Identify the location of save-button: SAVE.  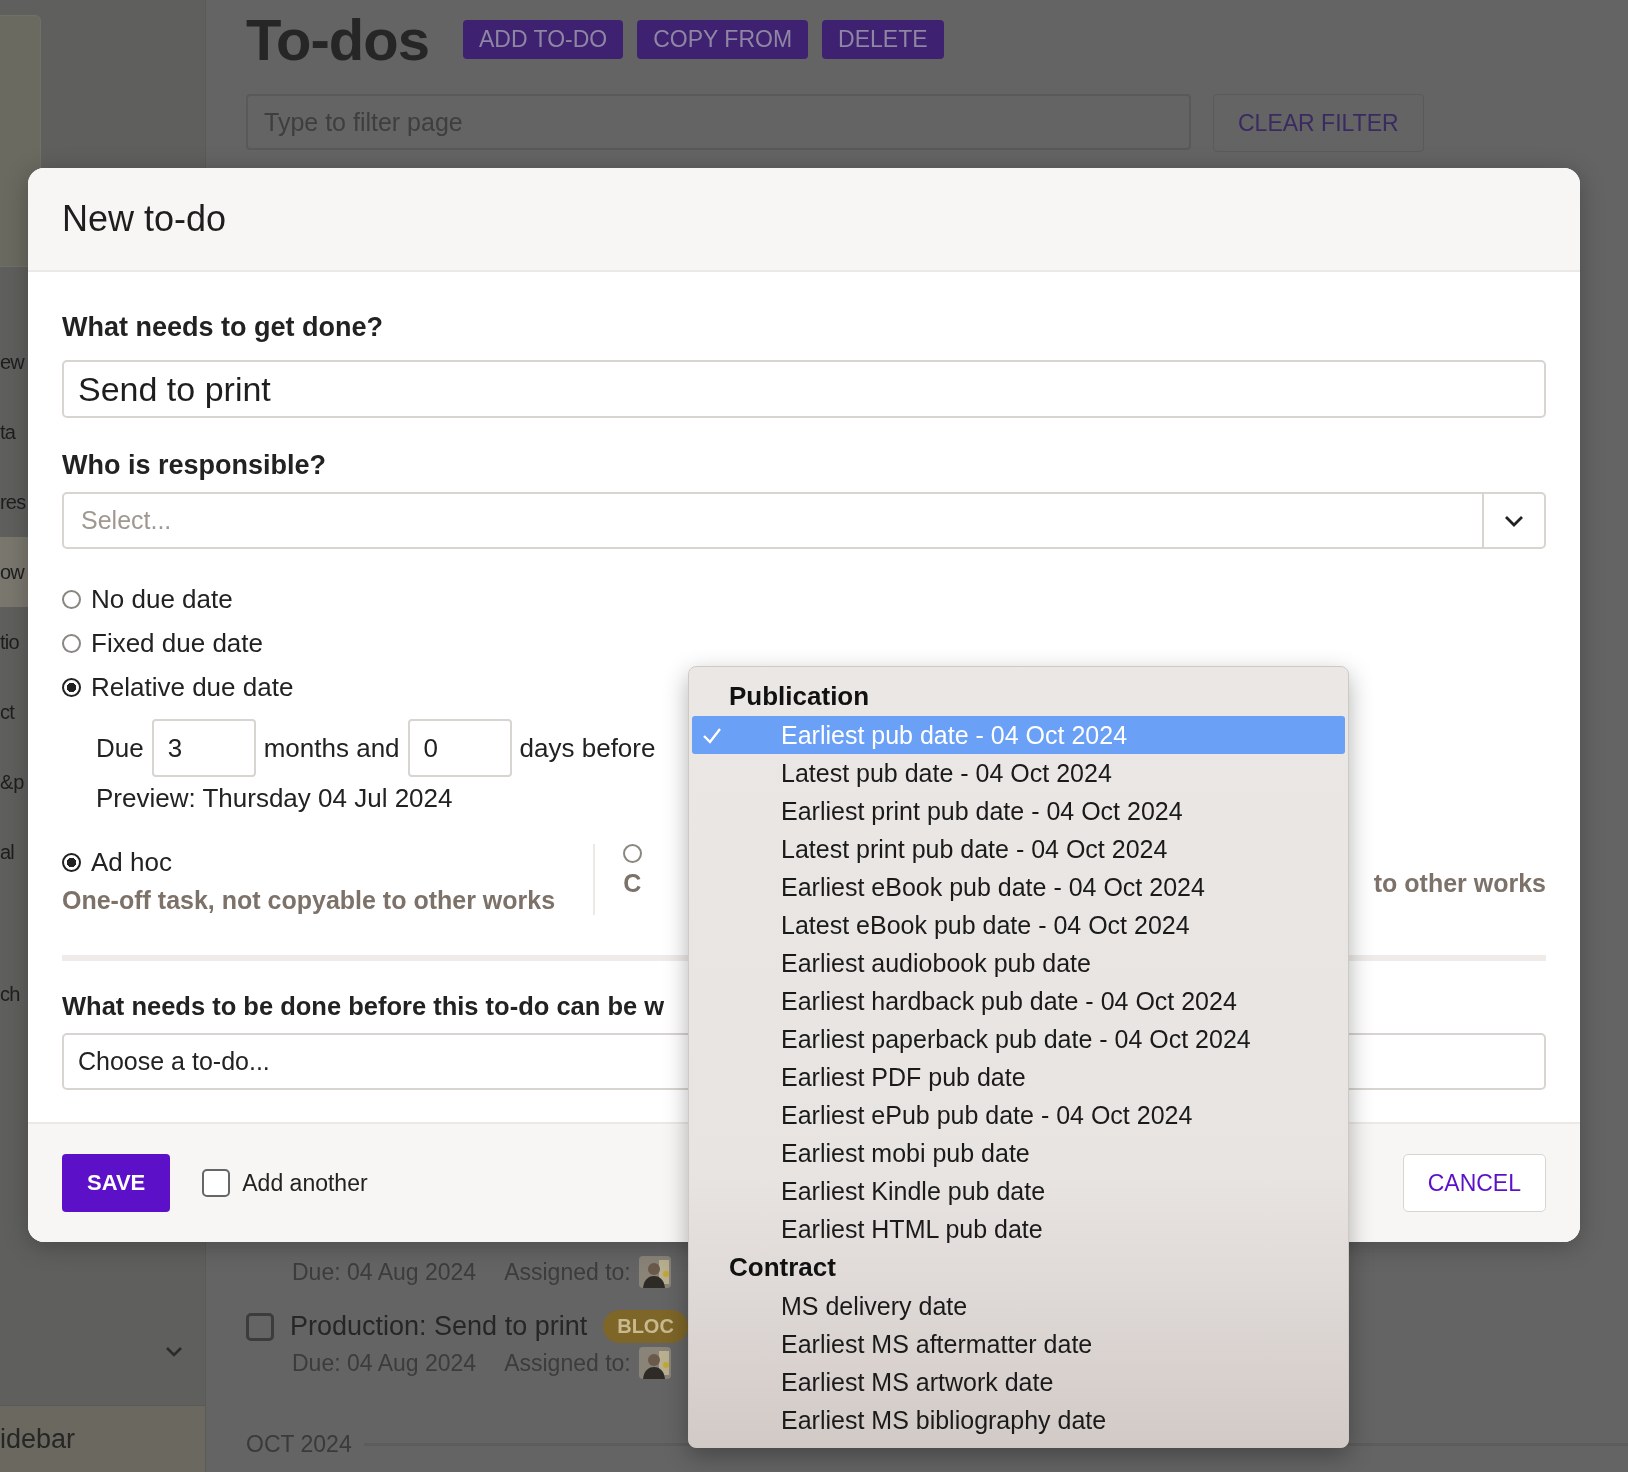
(116, 1183).